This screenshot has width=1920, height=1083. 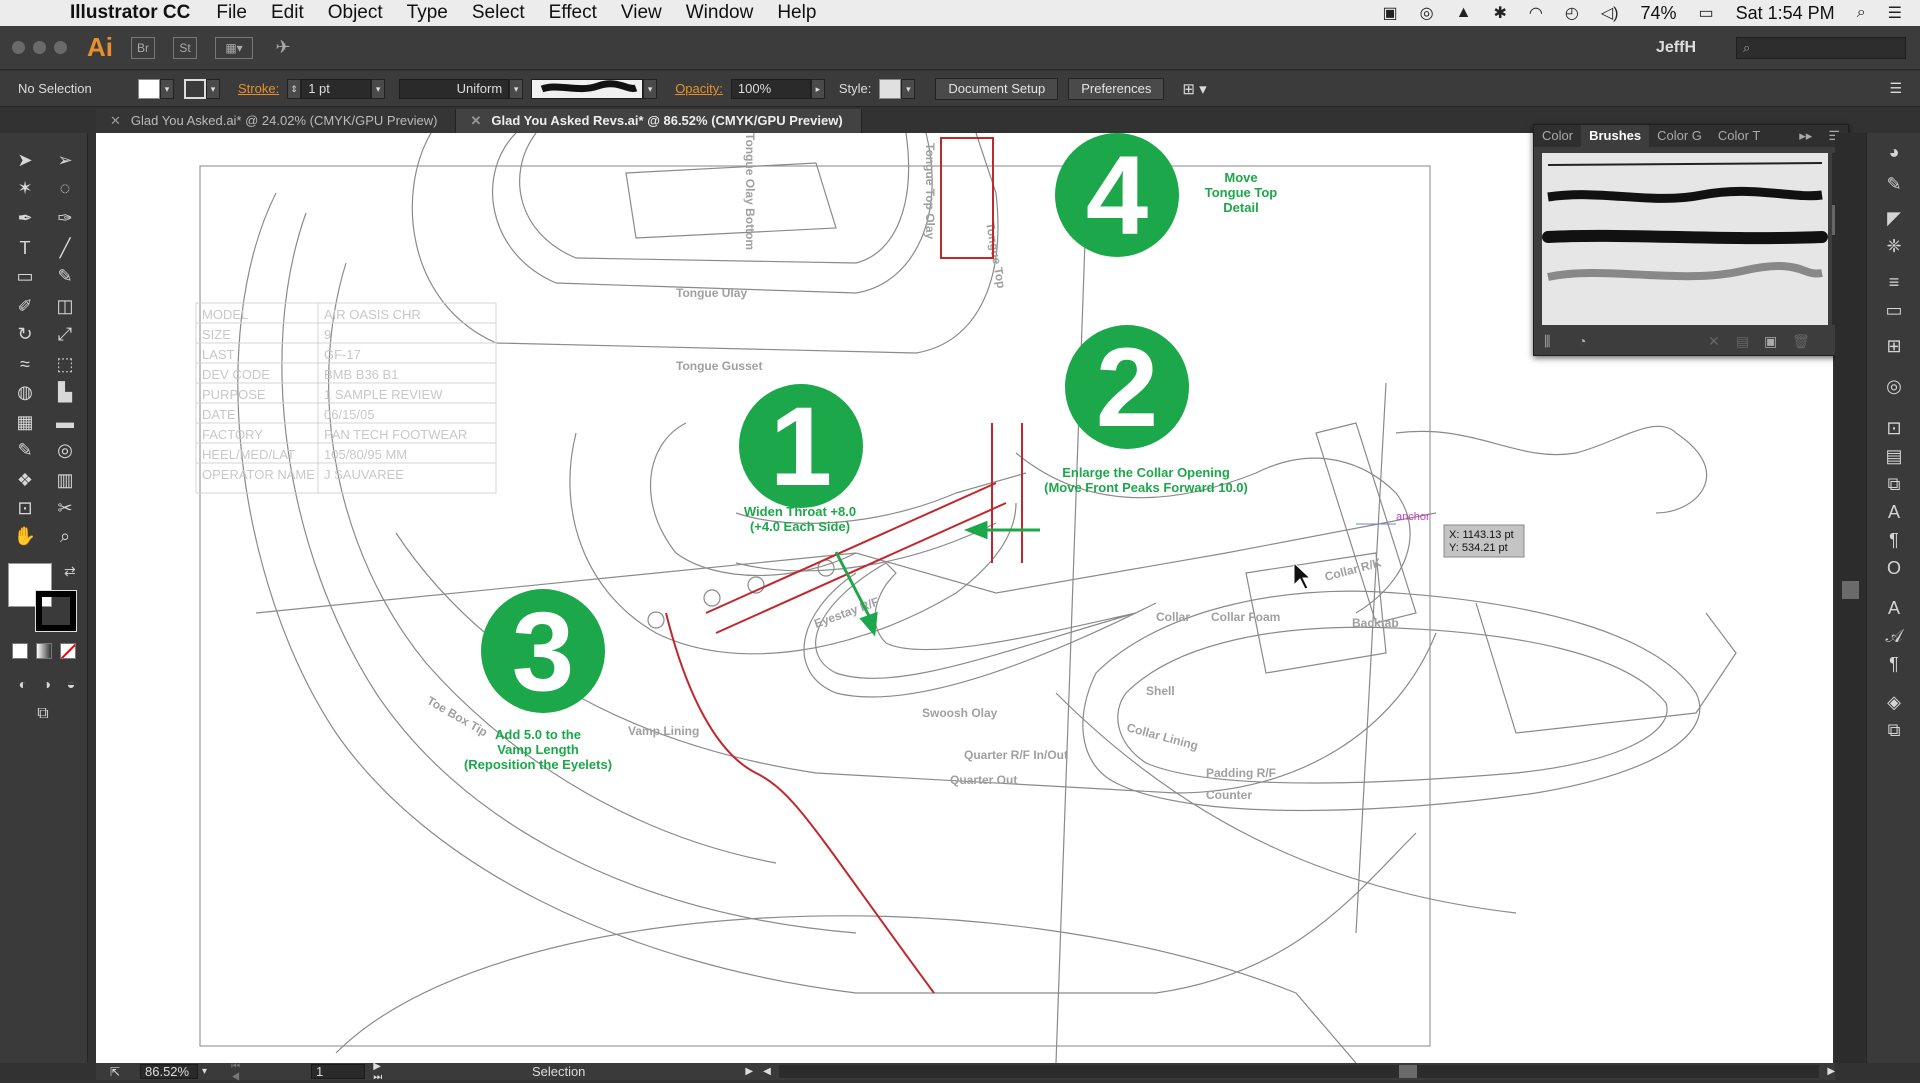 What do you see at coordinates (25, 306) in the screenshot?
I see `shaper-tool-icon: ✐` at bounding box center [25, 306].